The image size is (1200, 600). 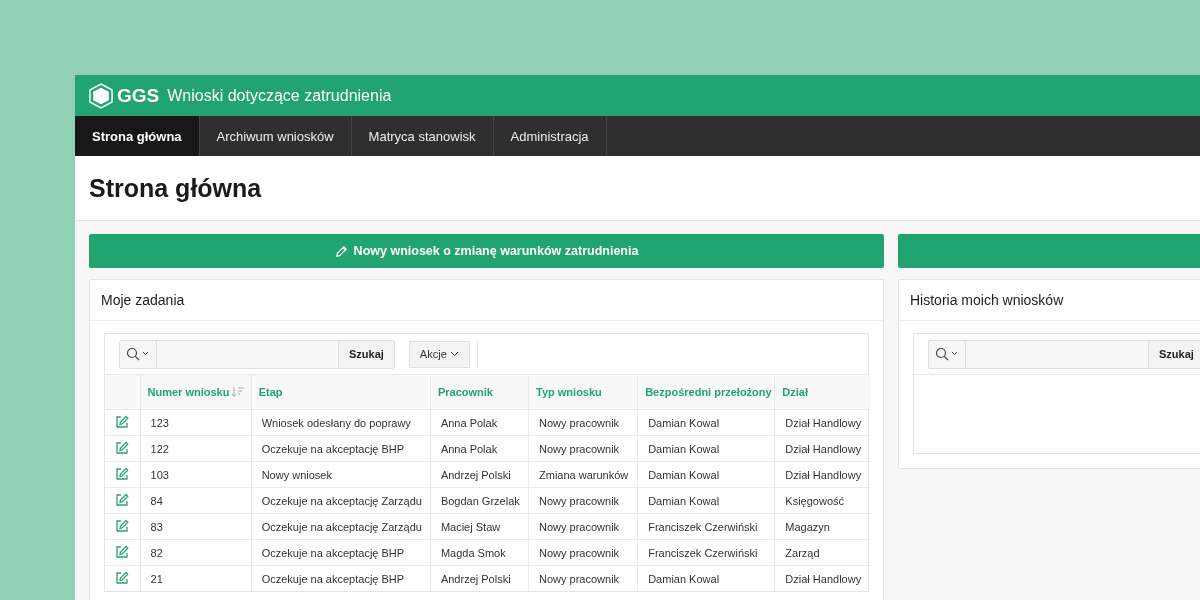 I want to click on hexagon-logo-icon, so click(x=101, y=95).